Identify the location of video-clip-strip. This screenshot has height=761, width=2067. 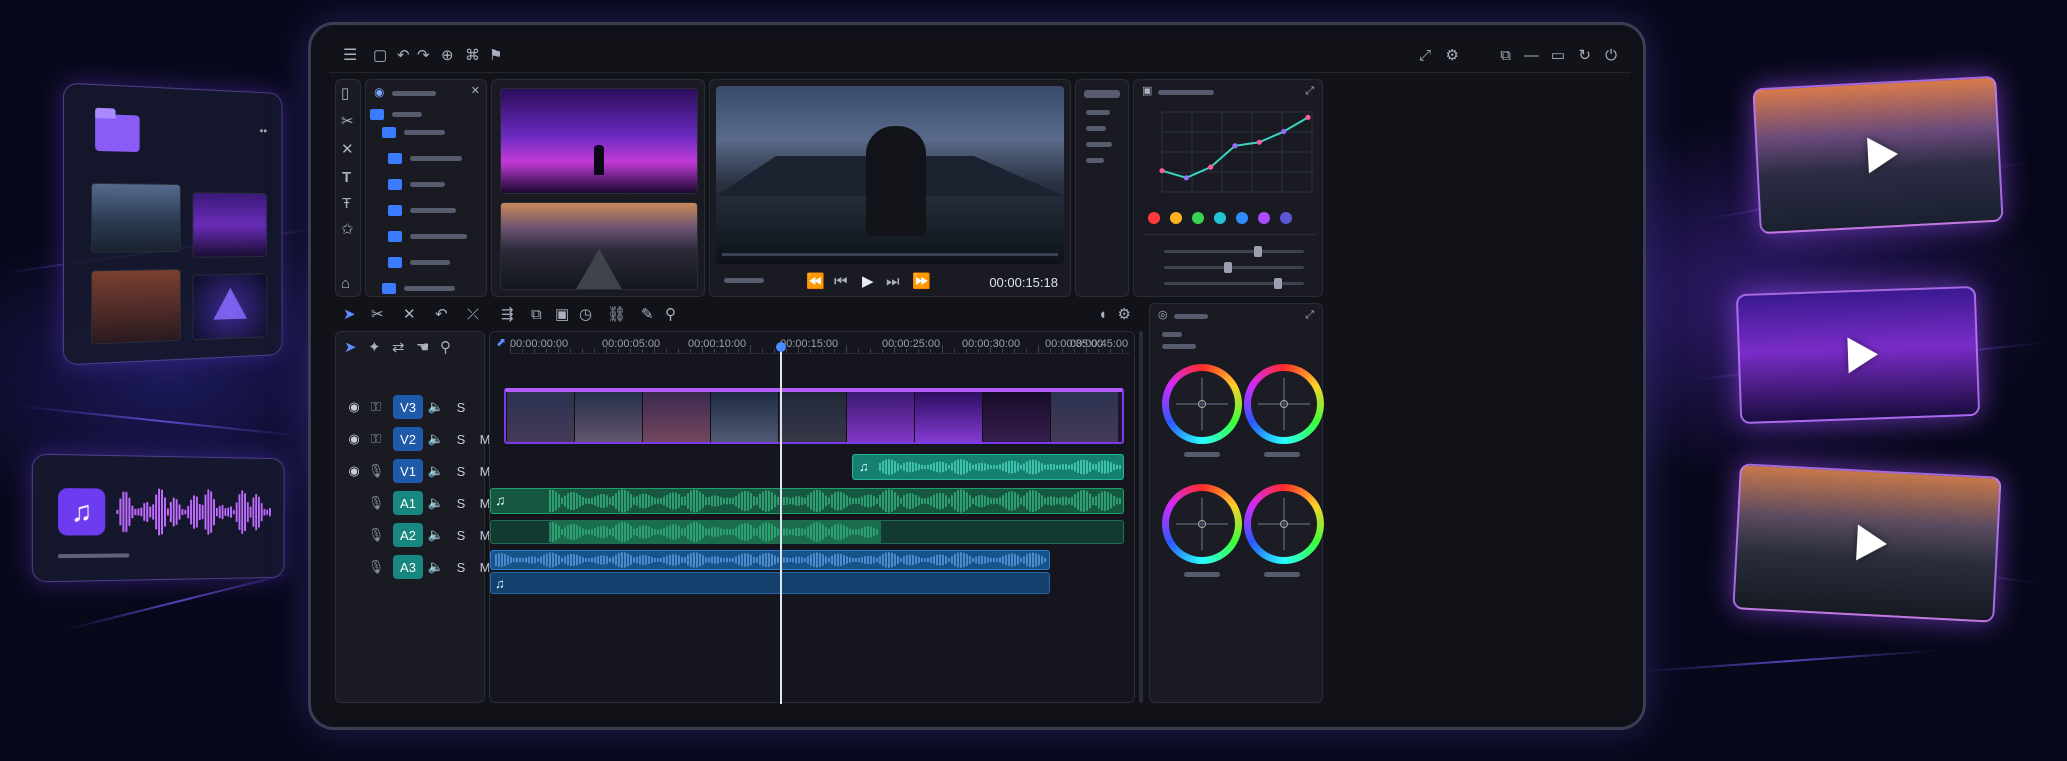
(814, 416).